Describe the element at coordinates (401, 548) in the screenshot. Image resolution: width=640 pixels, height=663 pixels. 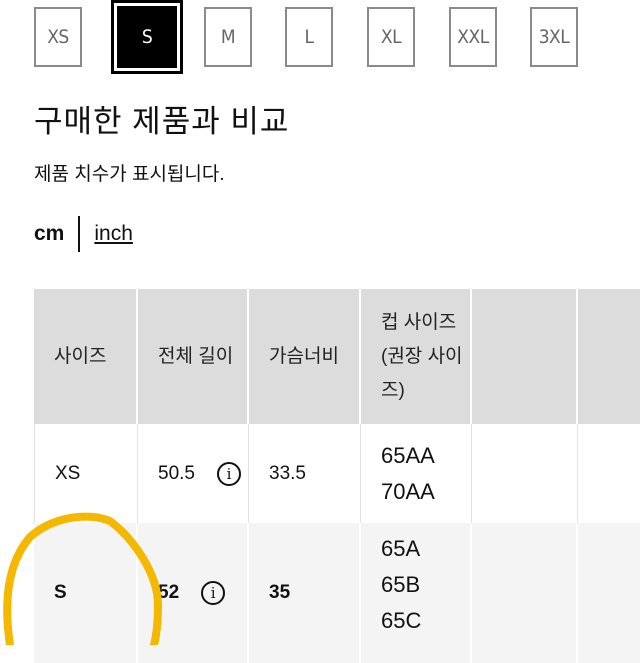
I see `cup-size-value: 65A` at that location.